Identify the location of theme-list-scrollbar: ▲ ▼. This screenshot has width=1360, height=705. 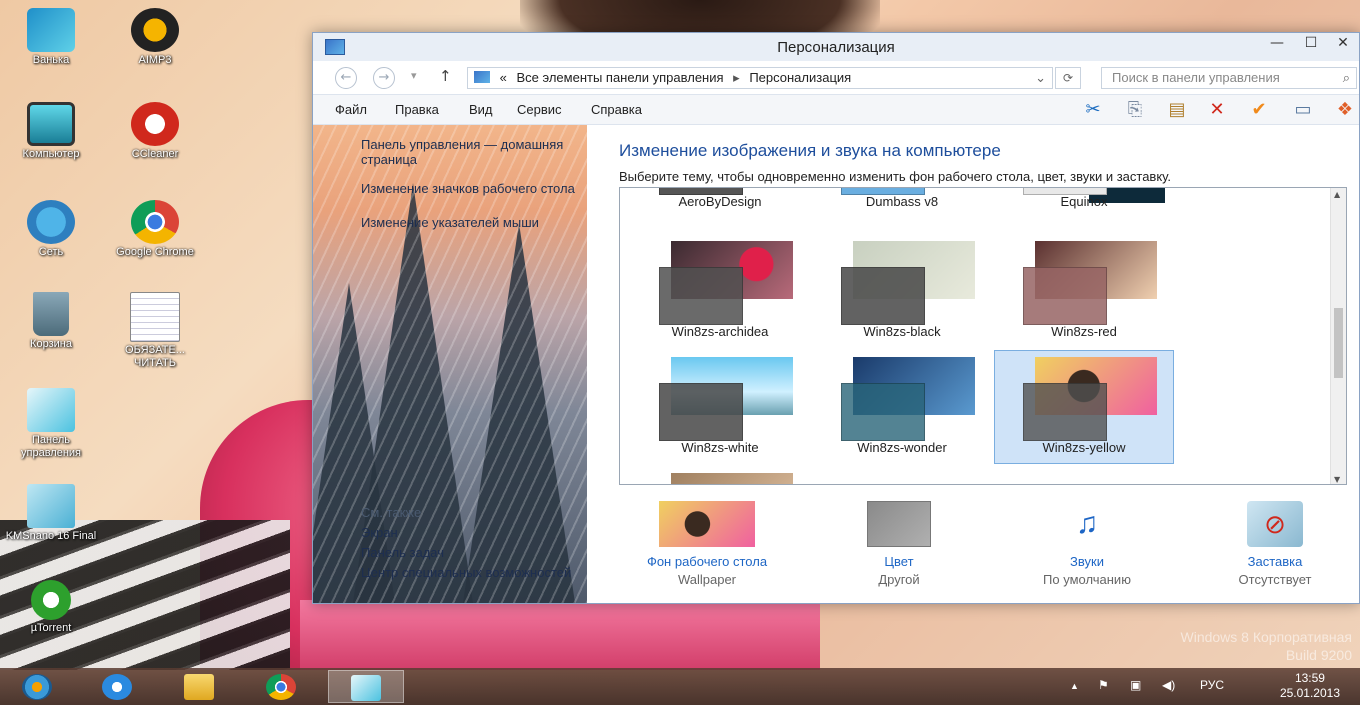
(1338, 336).